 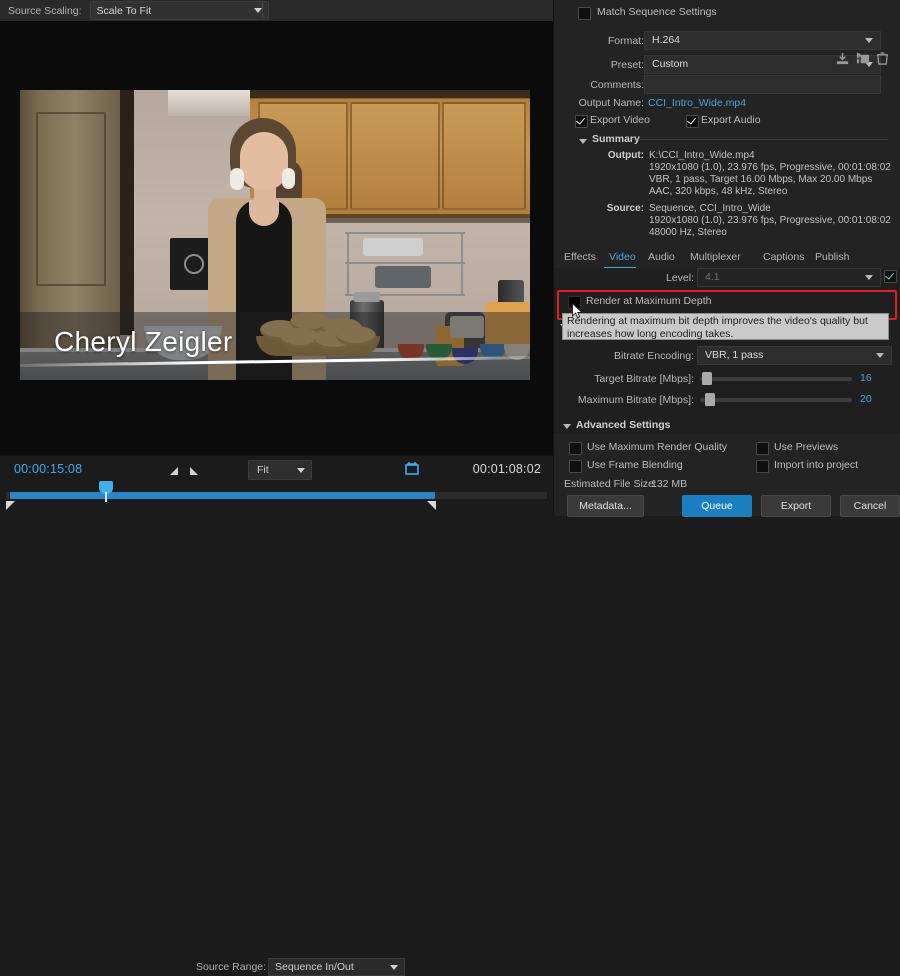 I want to click on cancel-button: Cancel, so click(x=870, y=506).